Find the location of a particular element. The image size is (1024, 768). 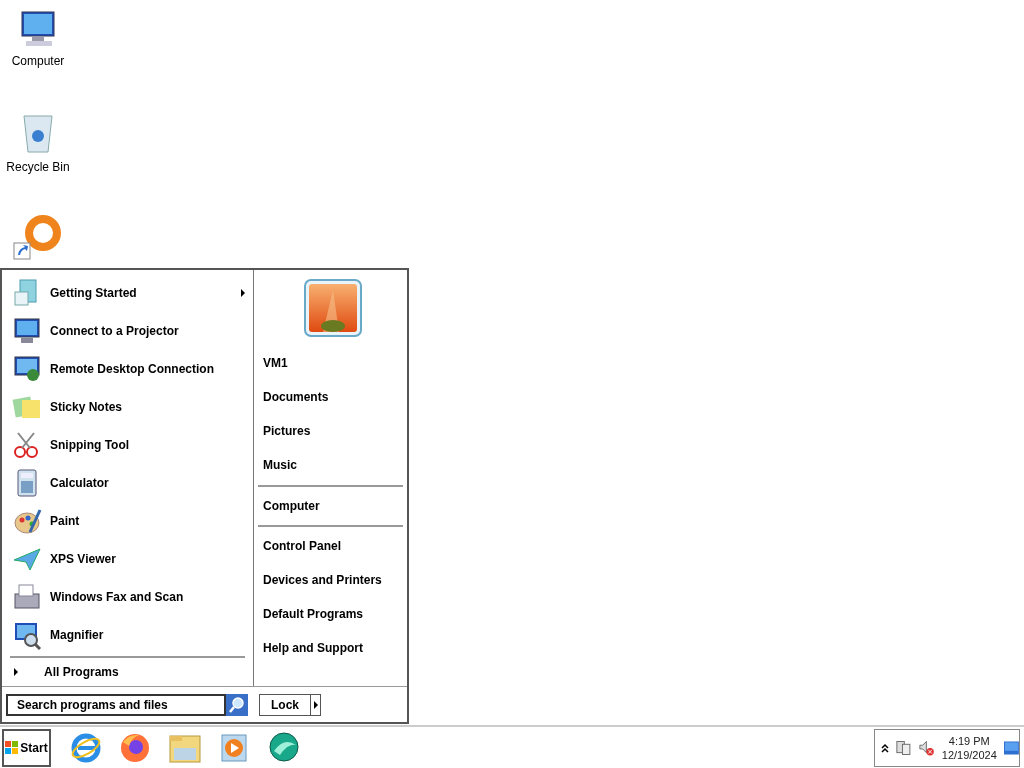

muted-speaker-icon is located at coordinates (926, 747).